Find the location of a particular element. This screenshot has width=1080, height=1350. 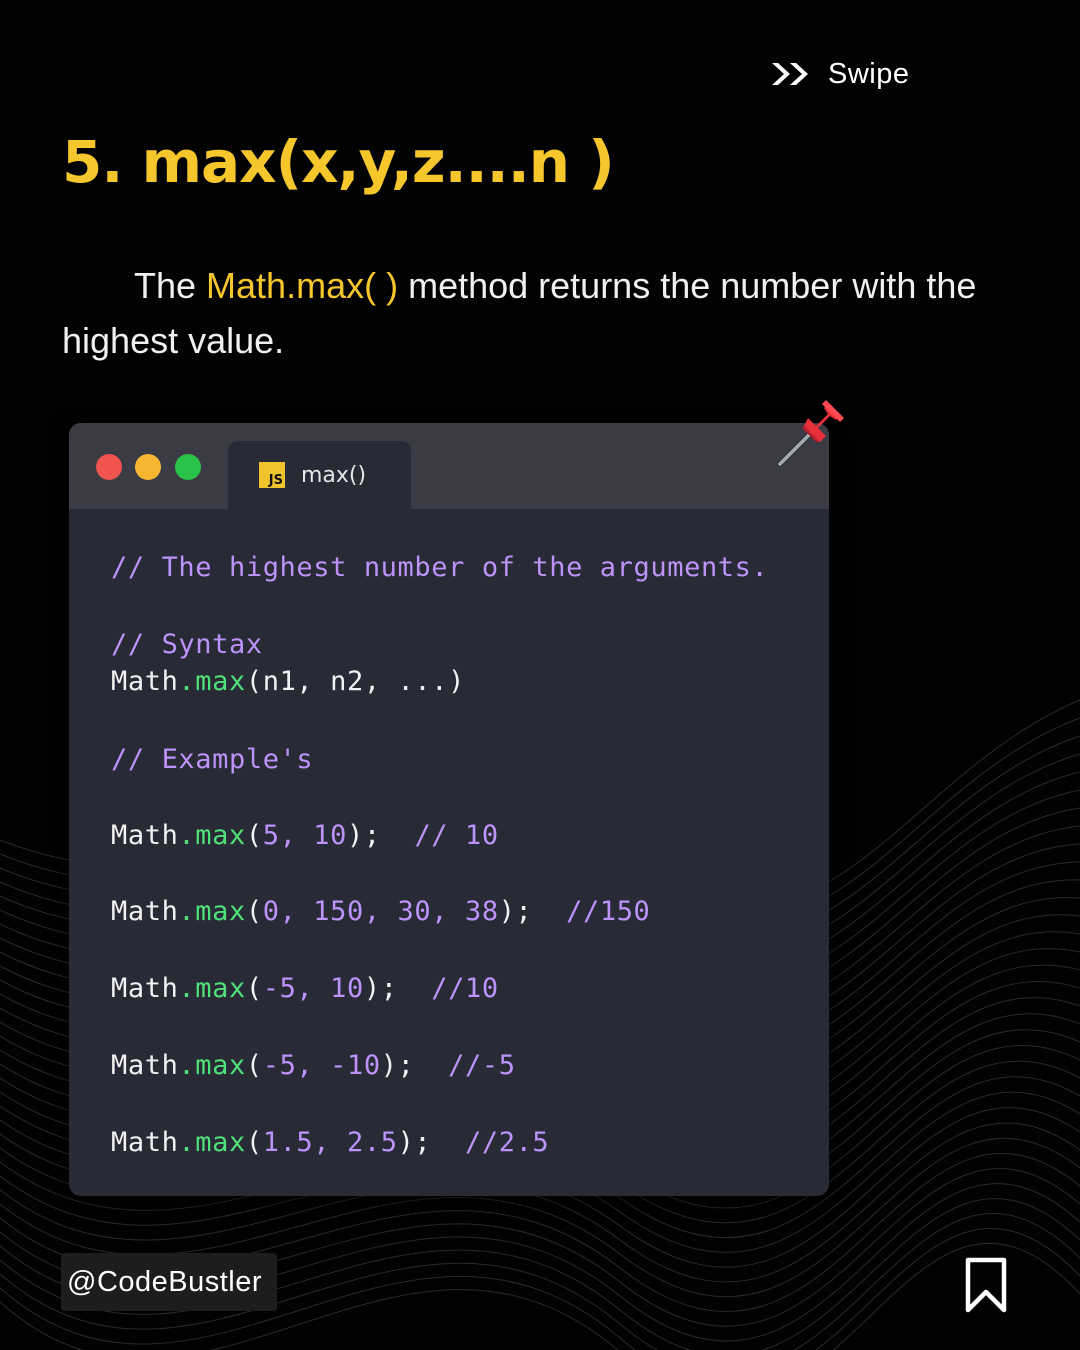

code-line: Math.max(-5, -10); //-5 is located at coordinates (313, 1066).